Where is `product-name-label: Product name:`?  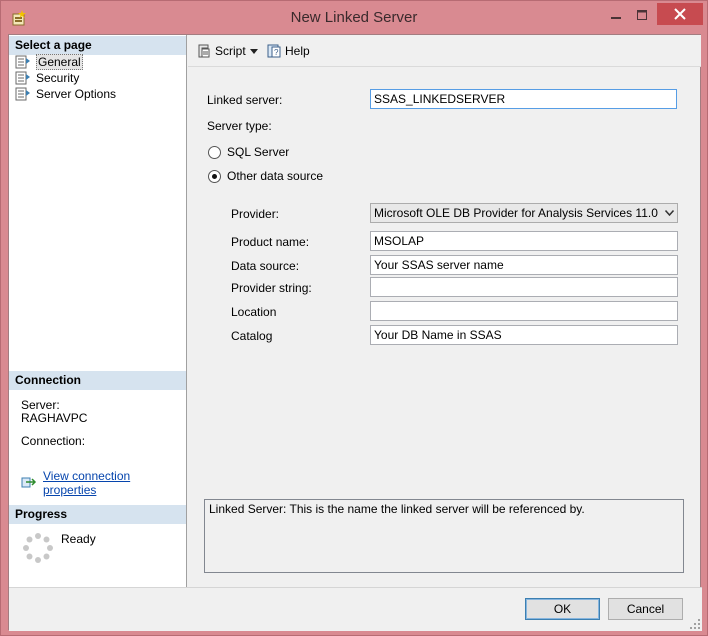 product-name-label: Product name: is located at coordinates (270, 242).